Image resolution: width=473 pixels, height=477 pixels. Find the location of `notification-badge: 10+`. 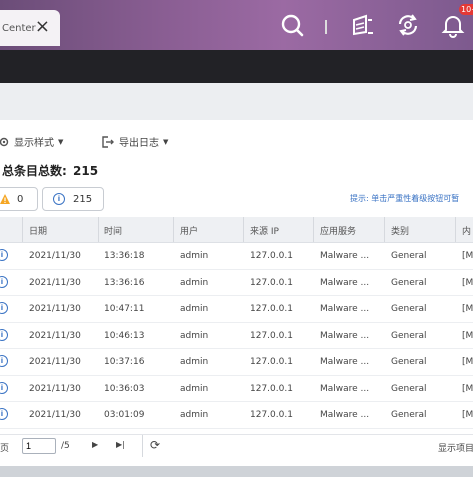

notification-badge: 10+ is located at coordinates (466, 9).